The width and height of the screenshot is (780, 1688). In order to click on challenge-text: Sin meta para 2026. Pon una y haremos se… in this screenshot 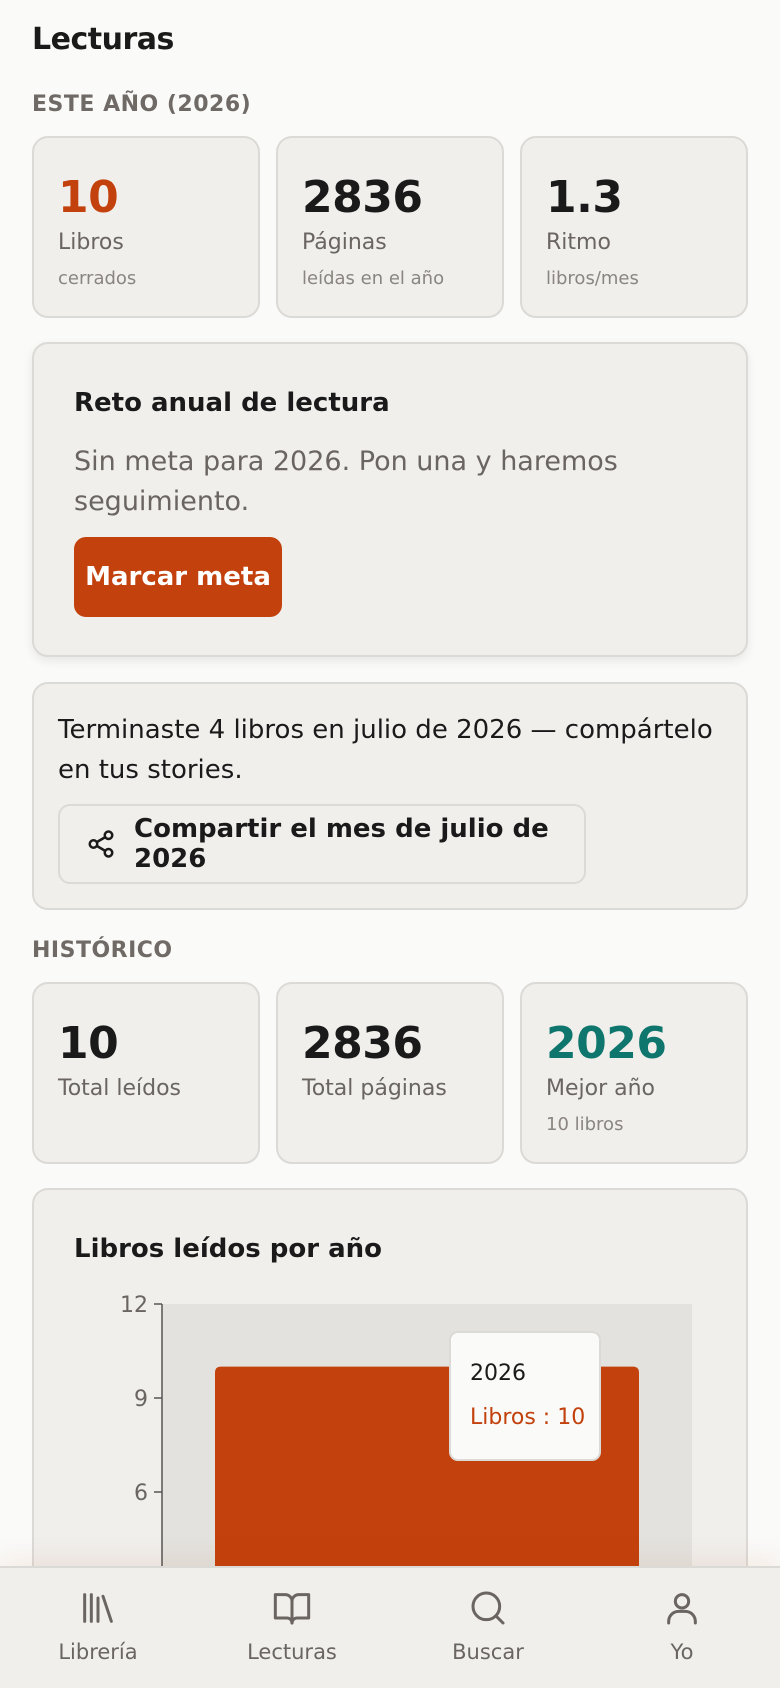, I will do `click(346, 481)`.